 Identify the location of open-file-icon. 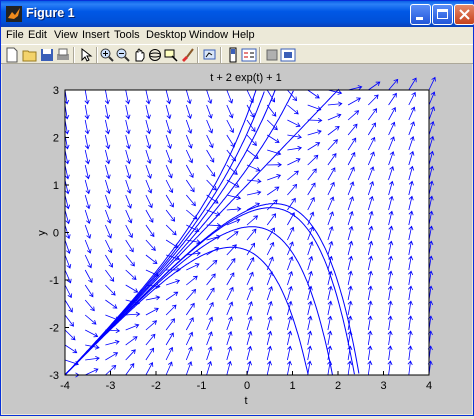
(30, 55).